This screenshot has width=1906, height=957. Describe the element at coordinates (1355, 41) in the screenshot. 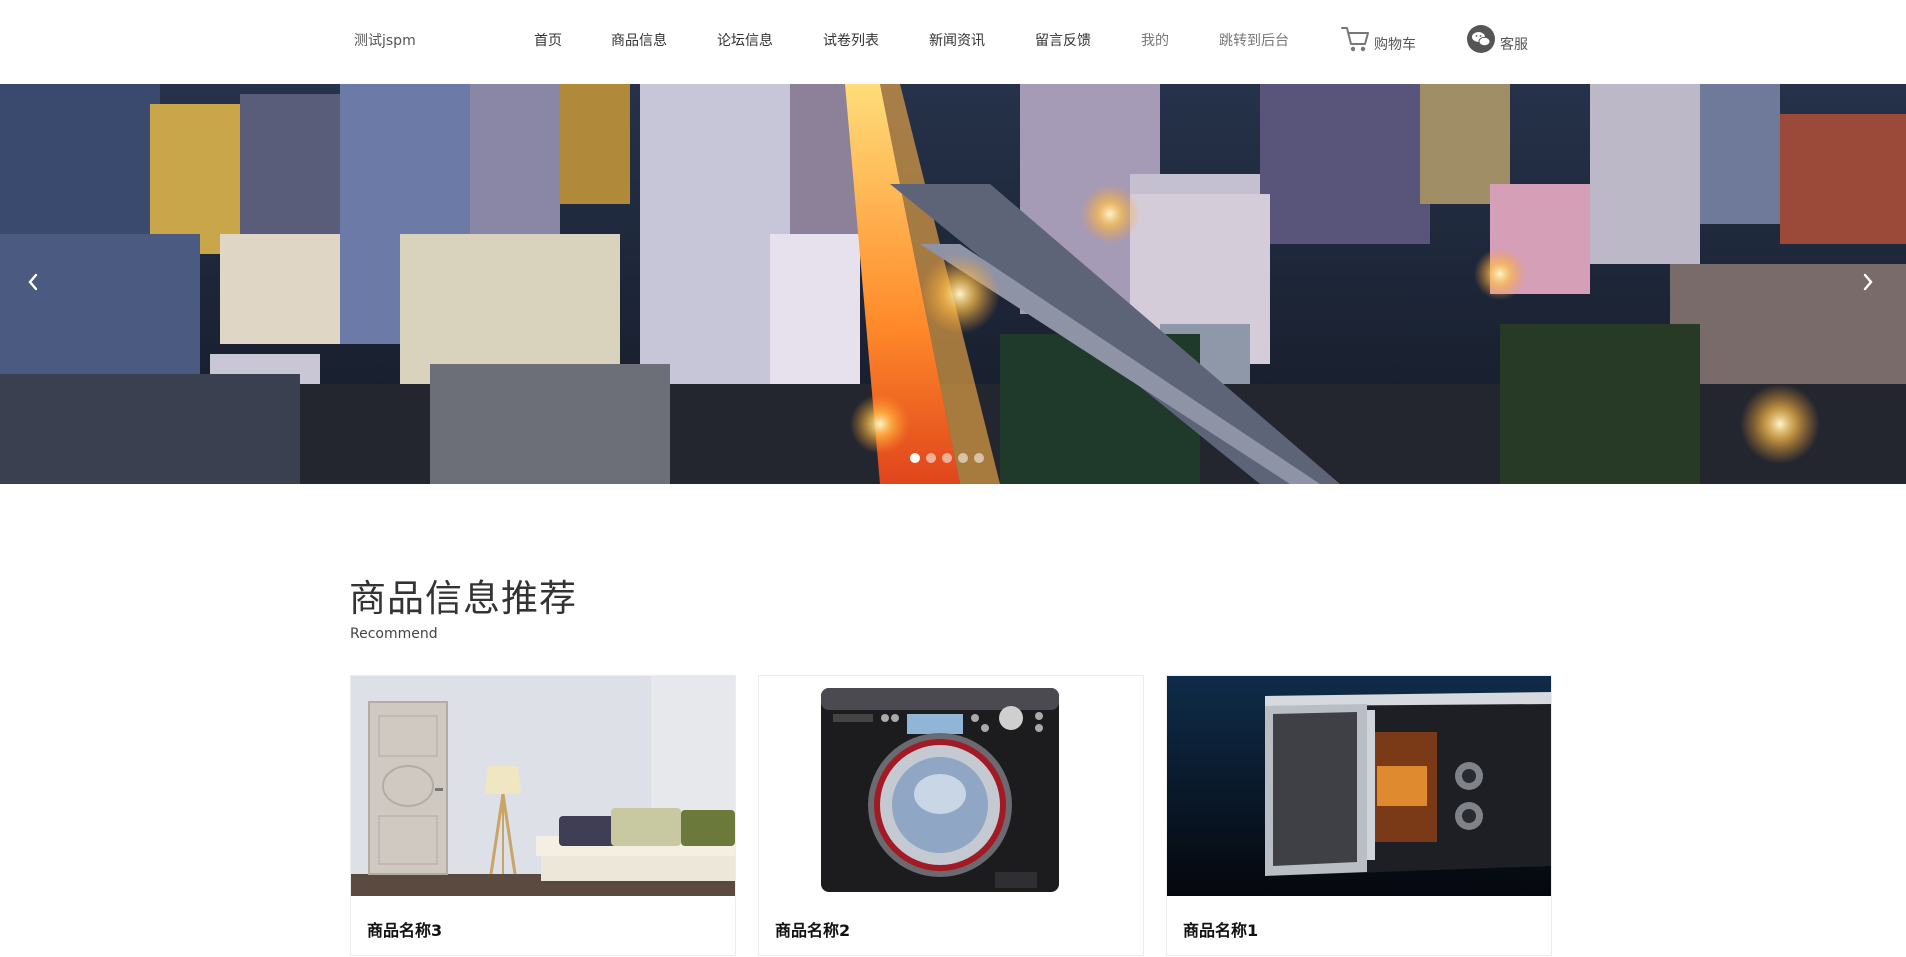

I see `cart-icon` at that location.